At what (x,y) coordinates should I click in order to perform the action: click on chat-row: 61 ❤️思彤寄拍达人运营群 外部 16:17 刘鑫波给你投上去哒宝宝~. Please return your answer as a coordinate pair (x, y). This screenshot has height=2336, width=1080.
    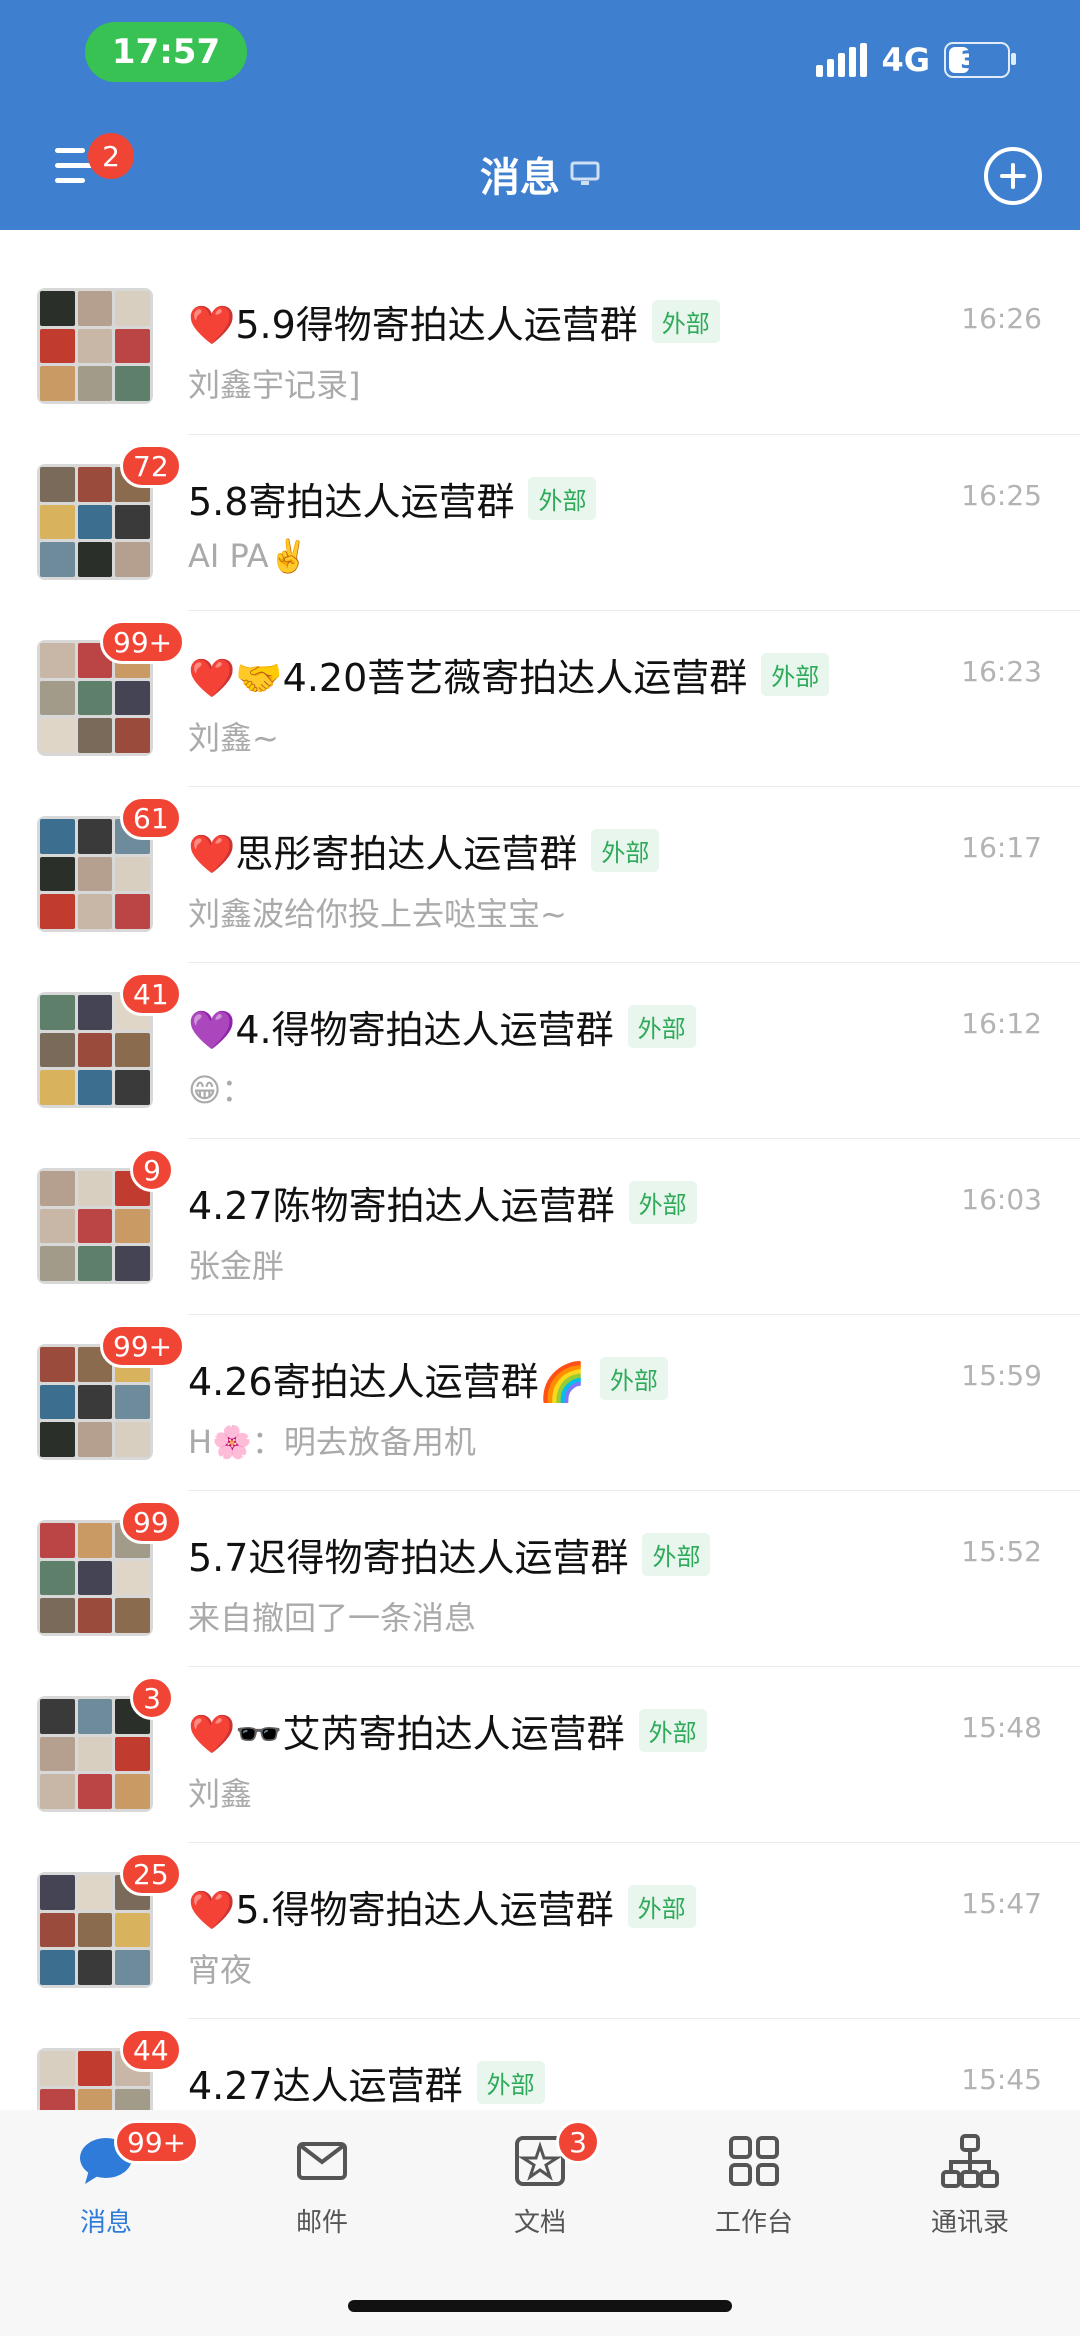
    Looking at the image, I should click on (540, 874).